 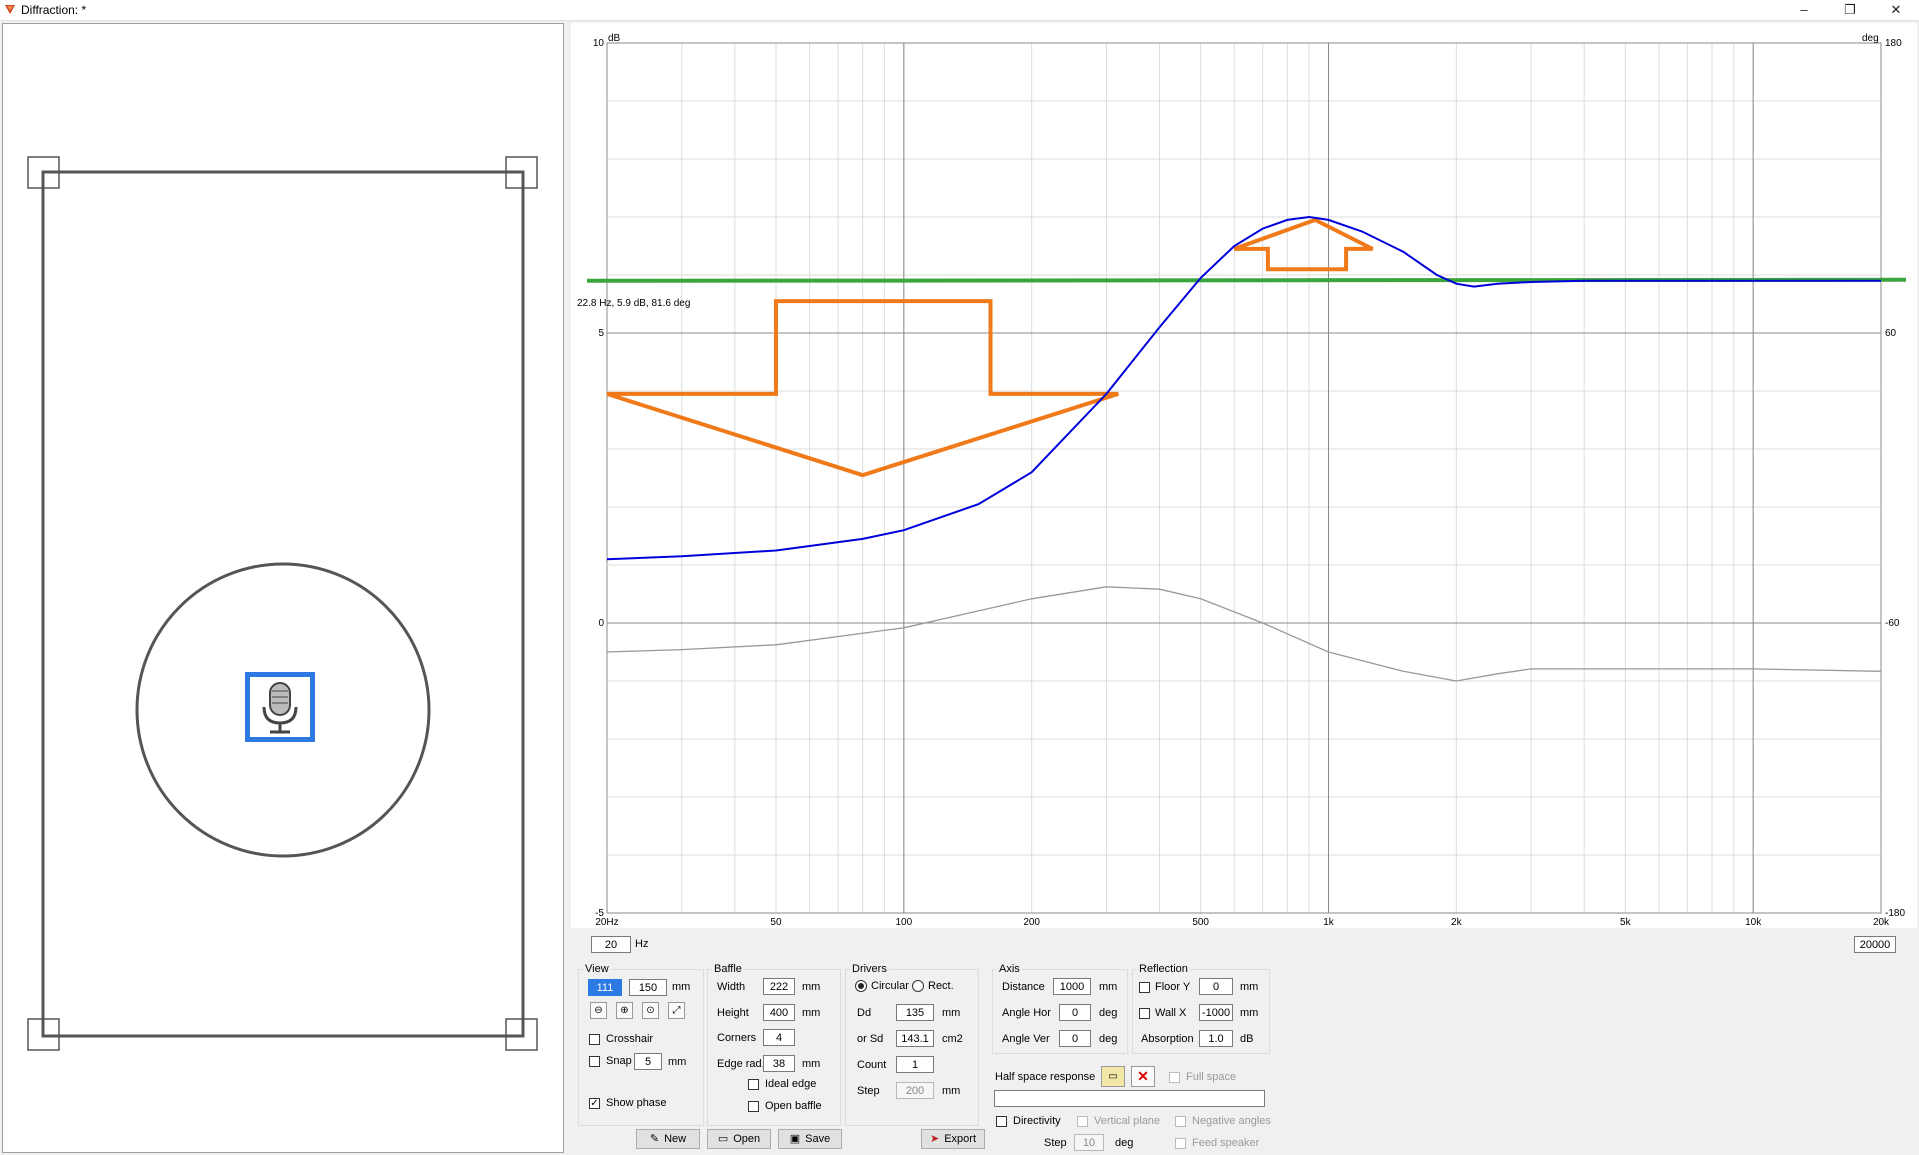 What do you see at coordinates (952, 1039) in the screenshot?
I see `sd-unit: cm2` at bounding box center [952, 1039].